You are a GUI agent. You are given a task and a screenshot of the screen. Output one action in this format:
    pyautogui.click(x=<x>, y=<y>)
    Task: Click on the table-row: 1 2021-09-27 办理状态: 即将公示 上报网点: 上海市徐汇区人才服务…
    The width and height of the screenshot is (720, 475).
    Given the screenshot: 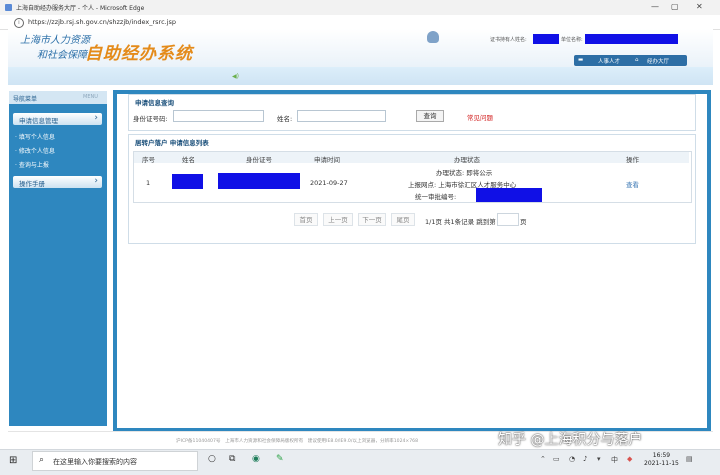 What is the action you would take?
    pyautogui.click(x=411, y=183)
    